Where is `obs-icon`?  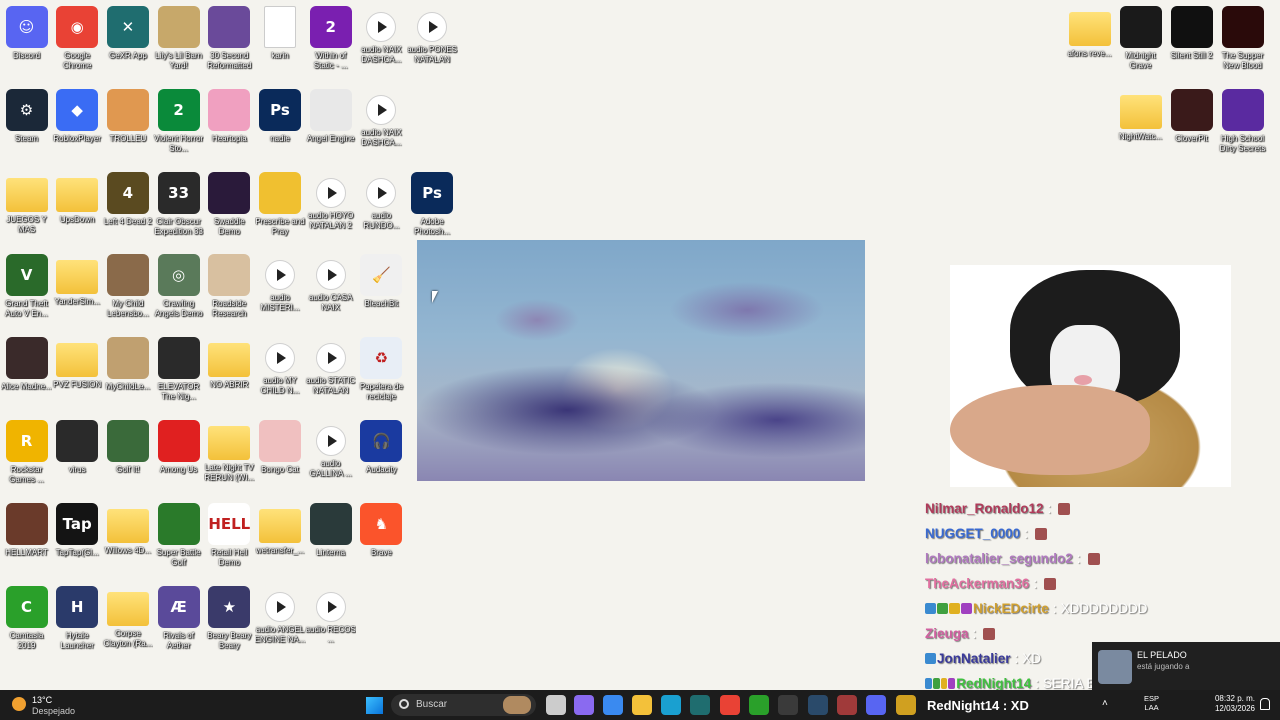
obs-icon is located at coordinates (788, 705).